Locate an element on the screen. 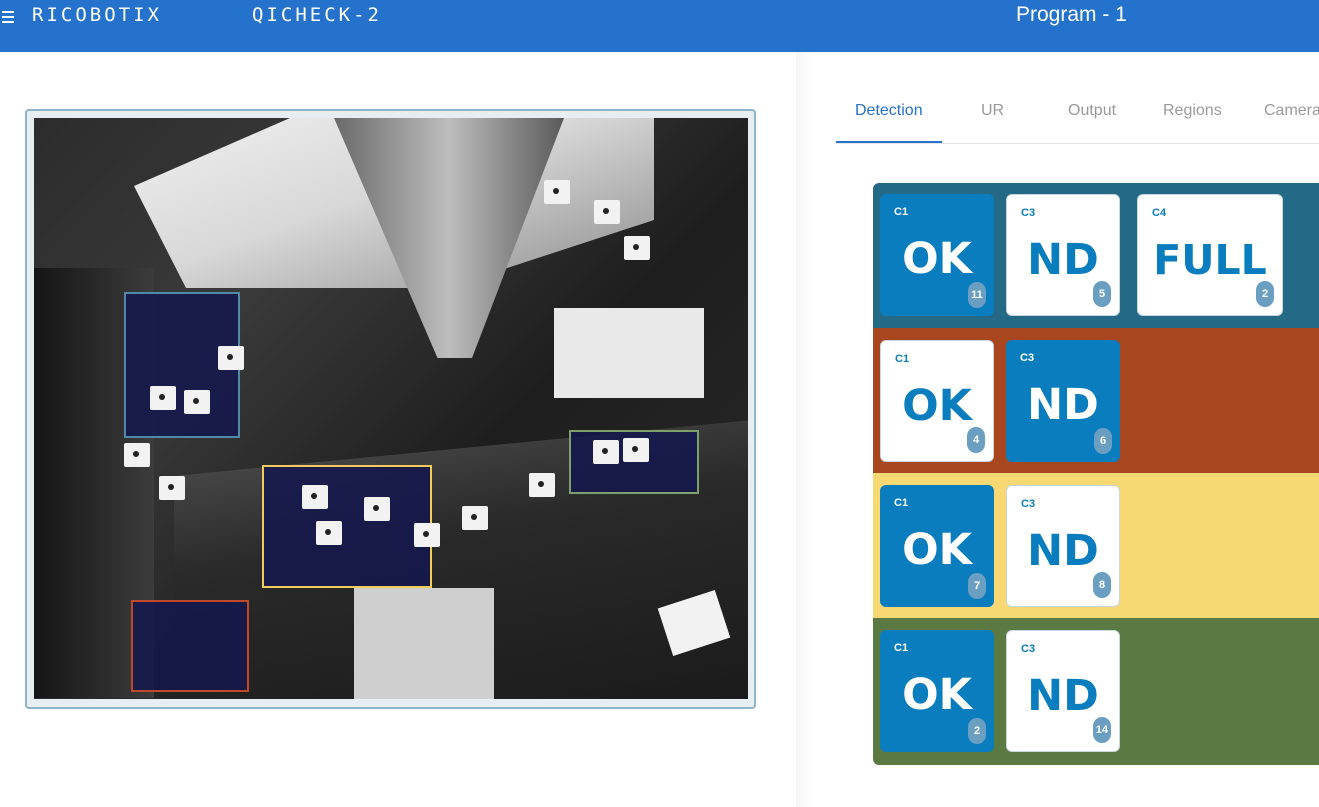  tab-detection: Detection is located at coordinates (889, 111).